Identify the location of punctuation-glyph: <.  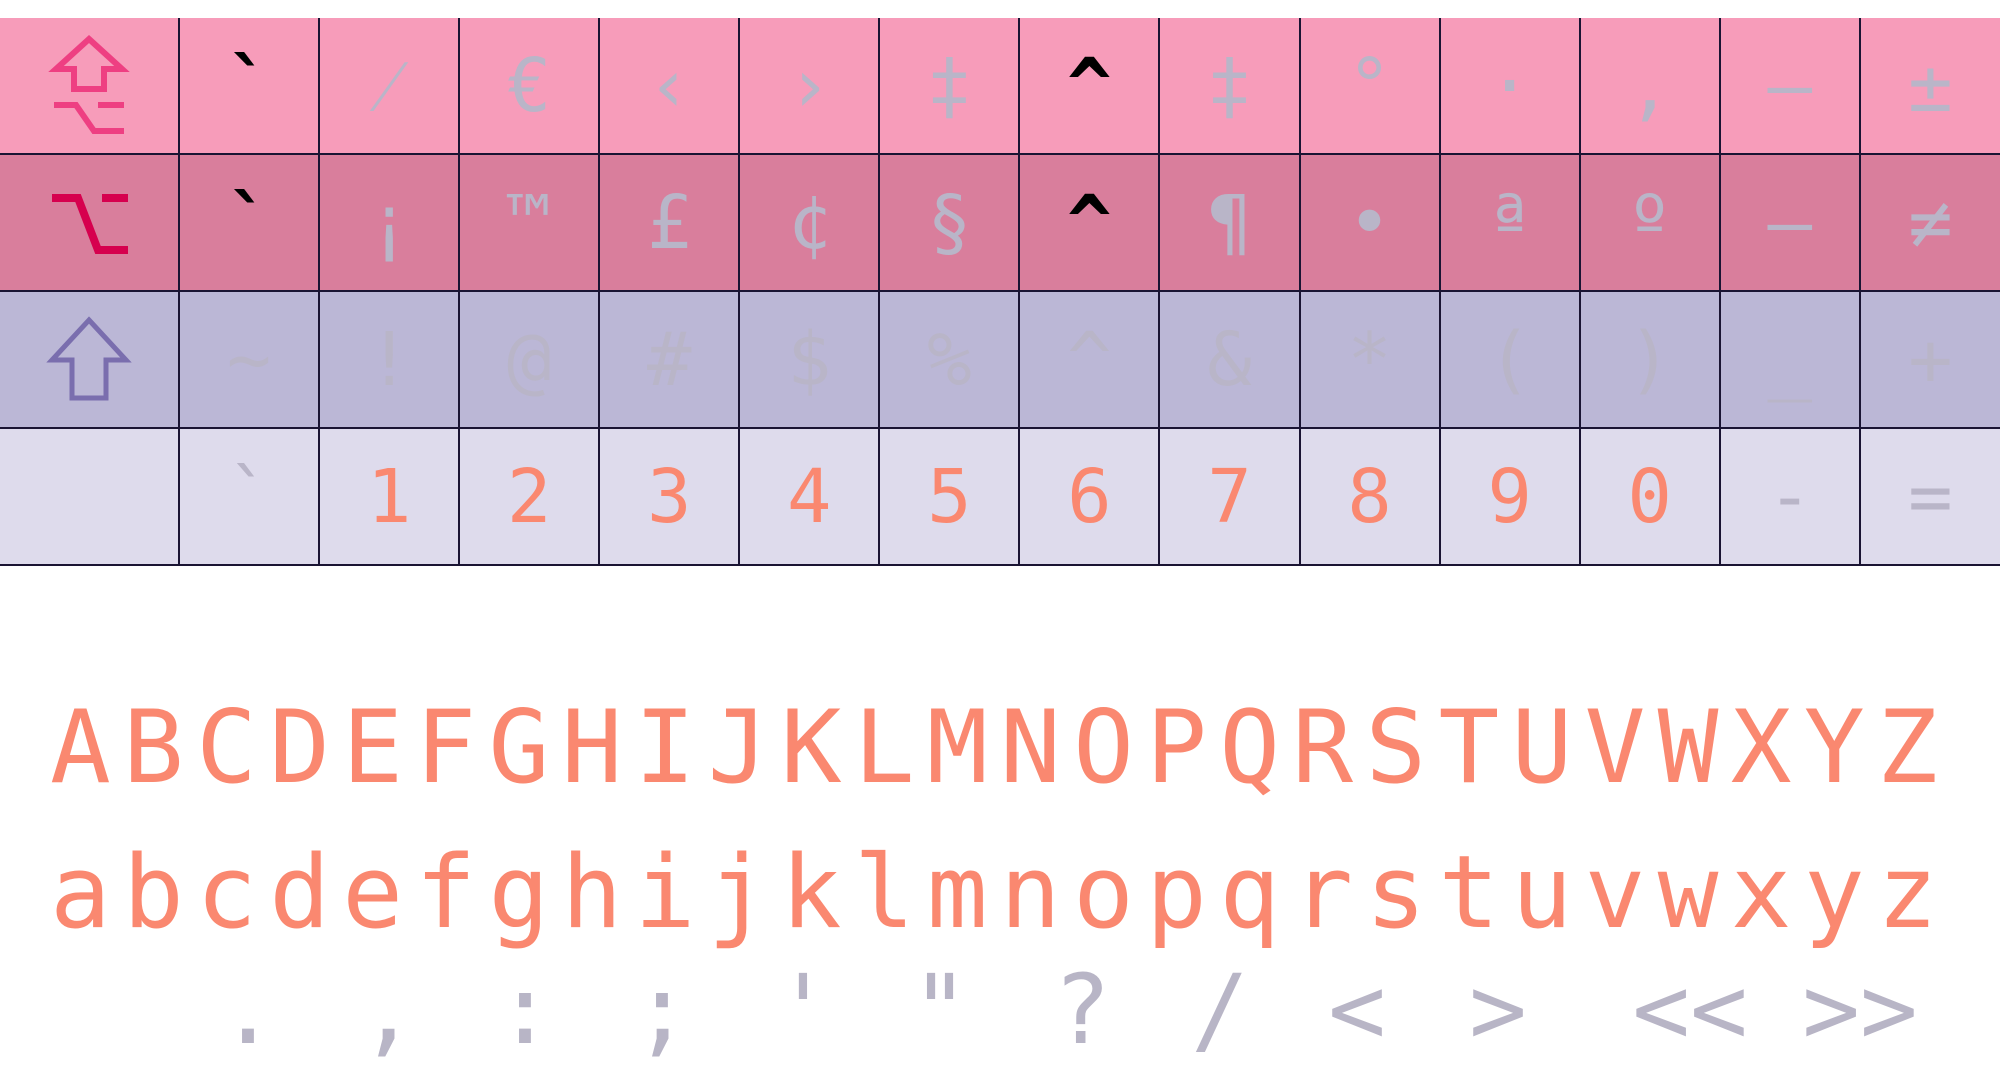
(1357, 1010).